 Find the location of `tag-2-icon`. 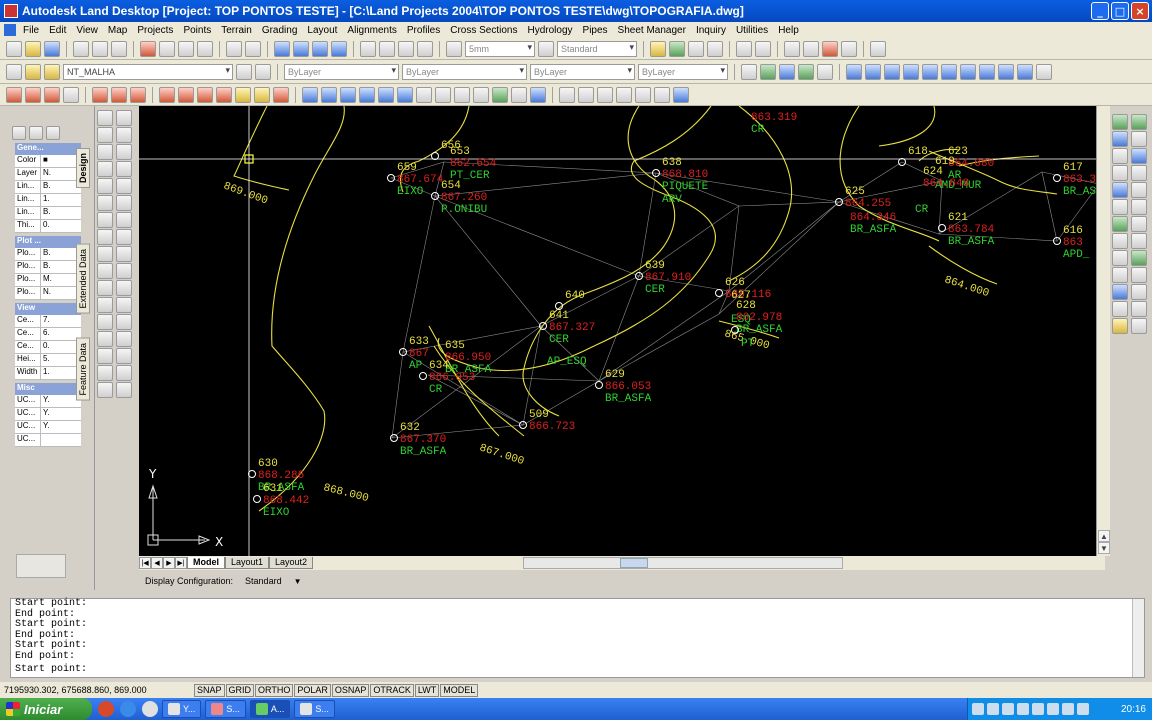

tag-2-icon is located at coordinates (624, 94).